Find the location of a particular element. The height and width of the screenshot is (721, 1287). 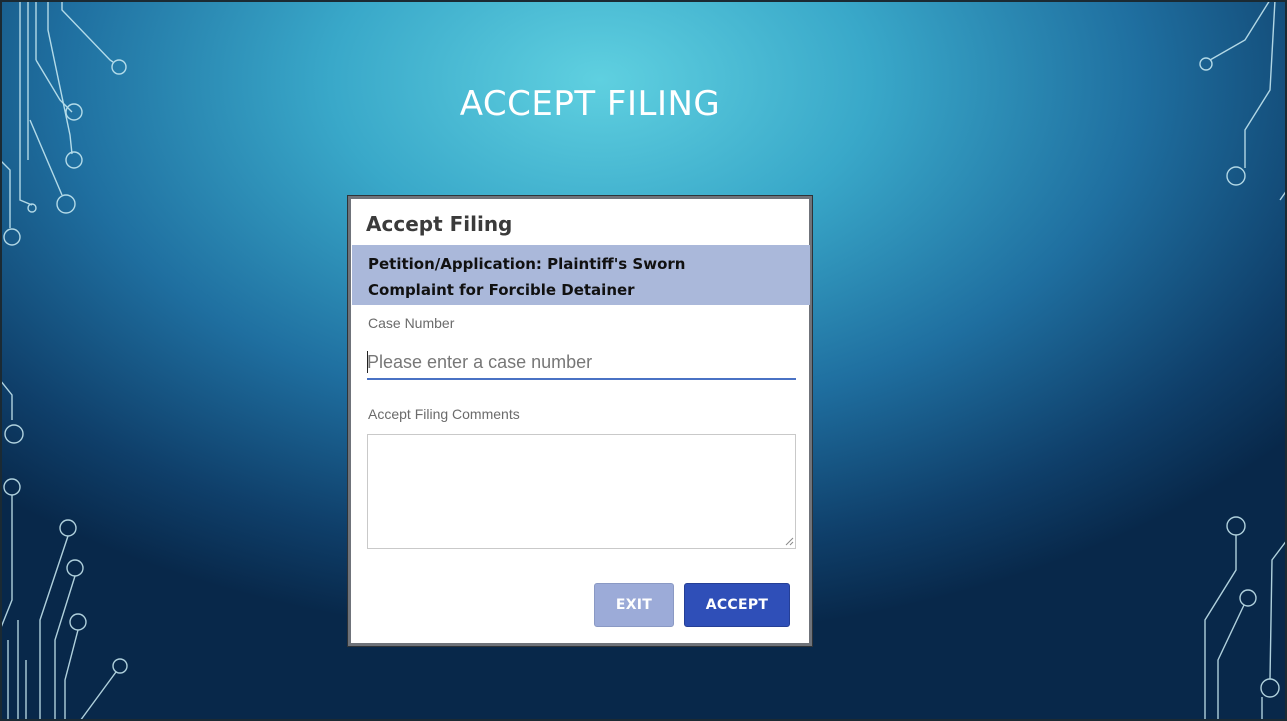

dialog-title: Accept Filing is located at coordinates (439, 224).